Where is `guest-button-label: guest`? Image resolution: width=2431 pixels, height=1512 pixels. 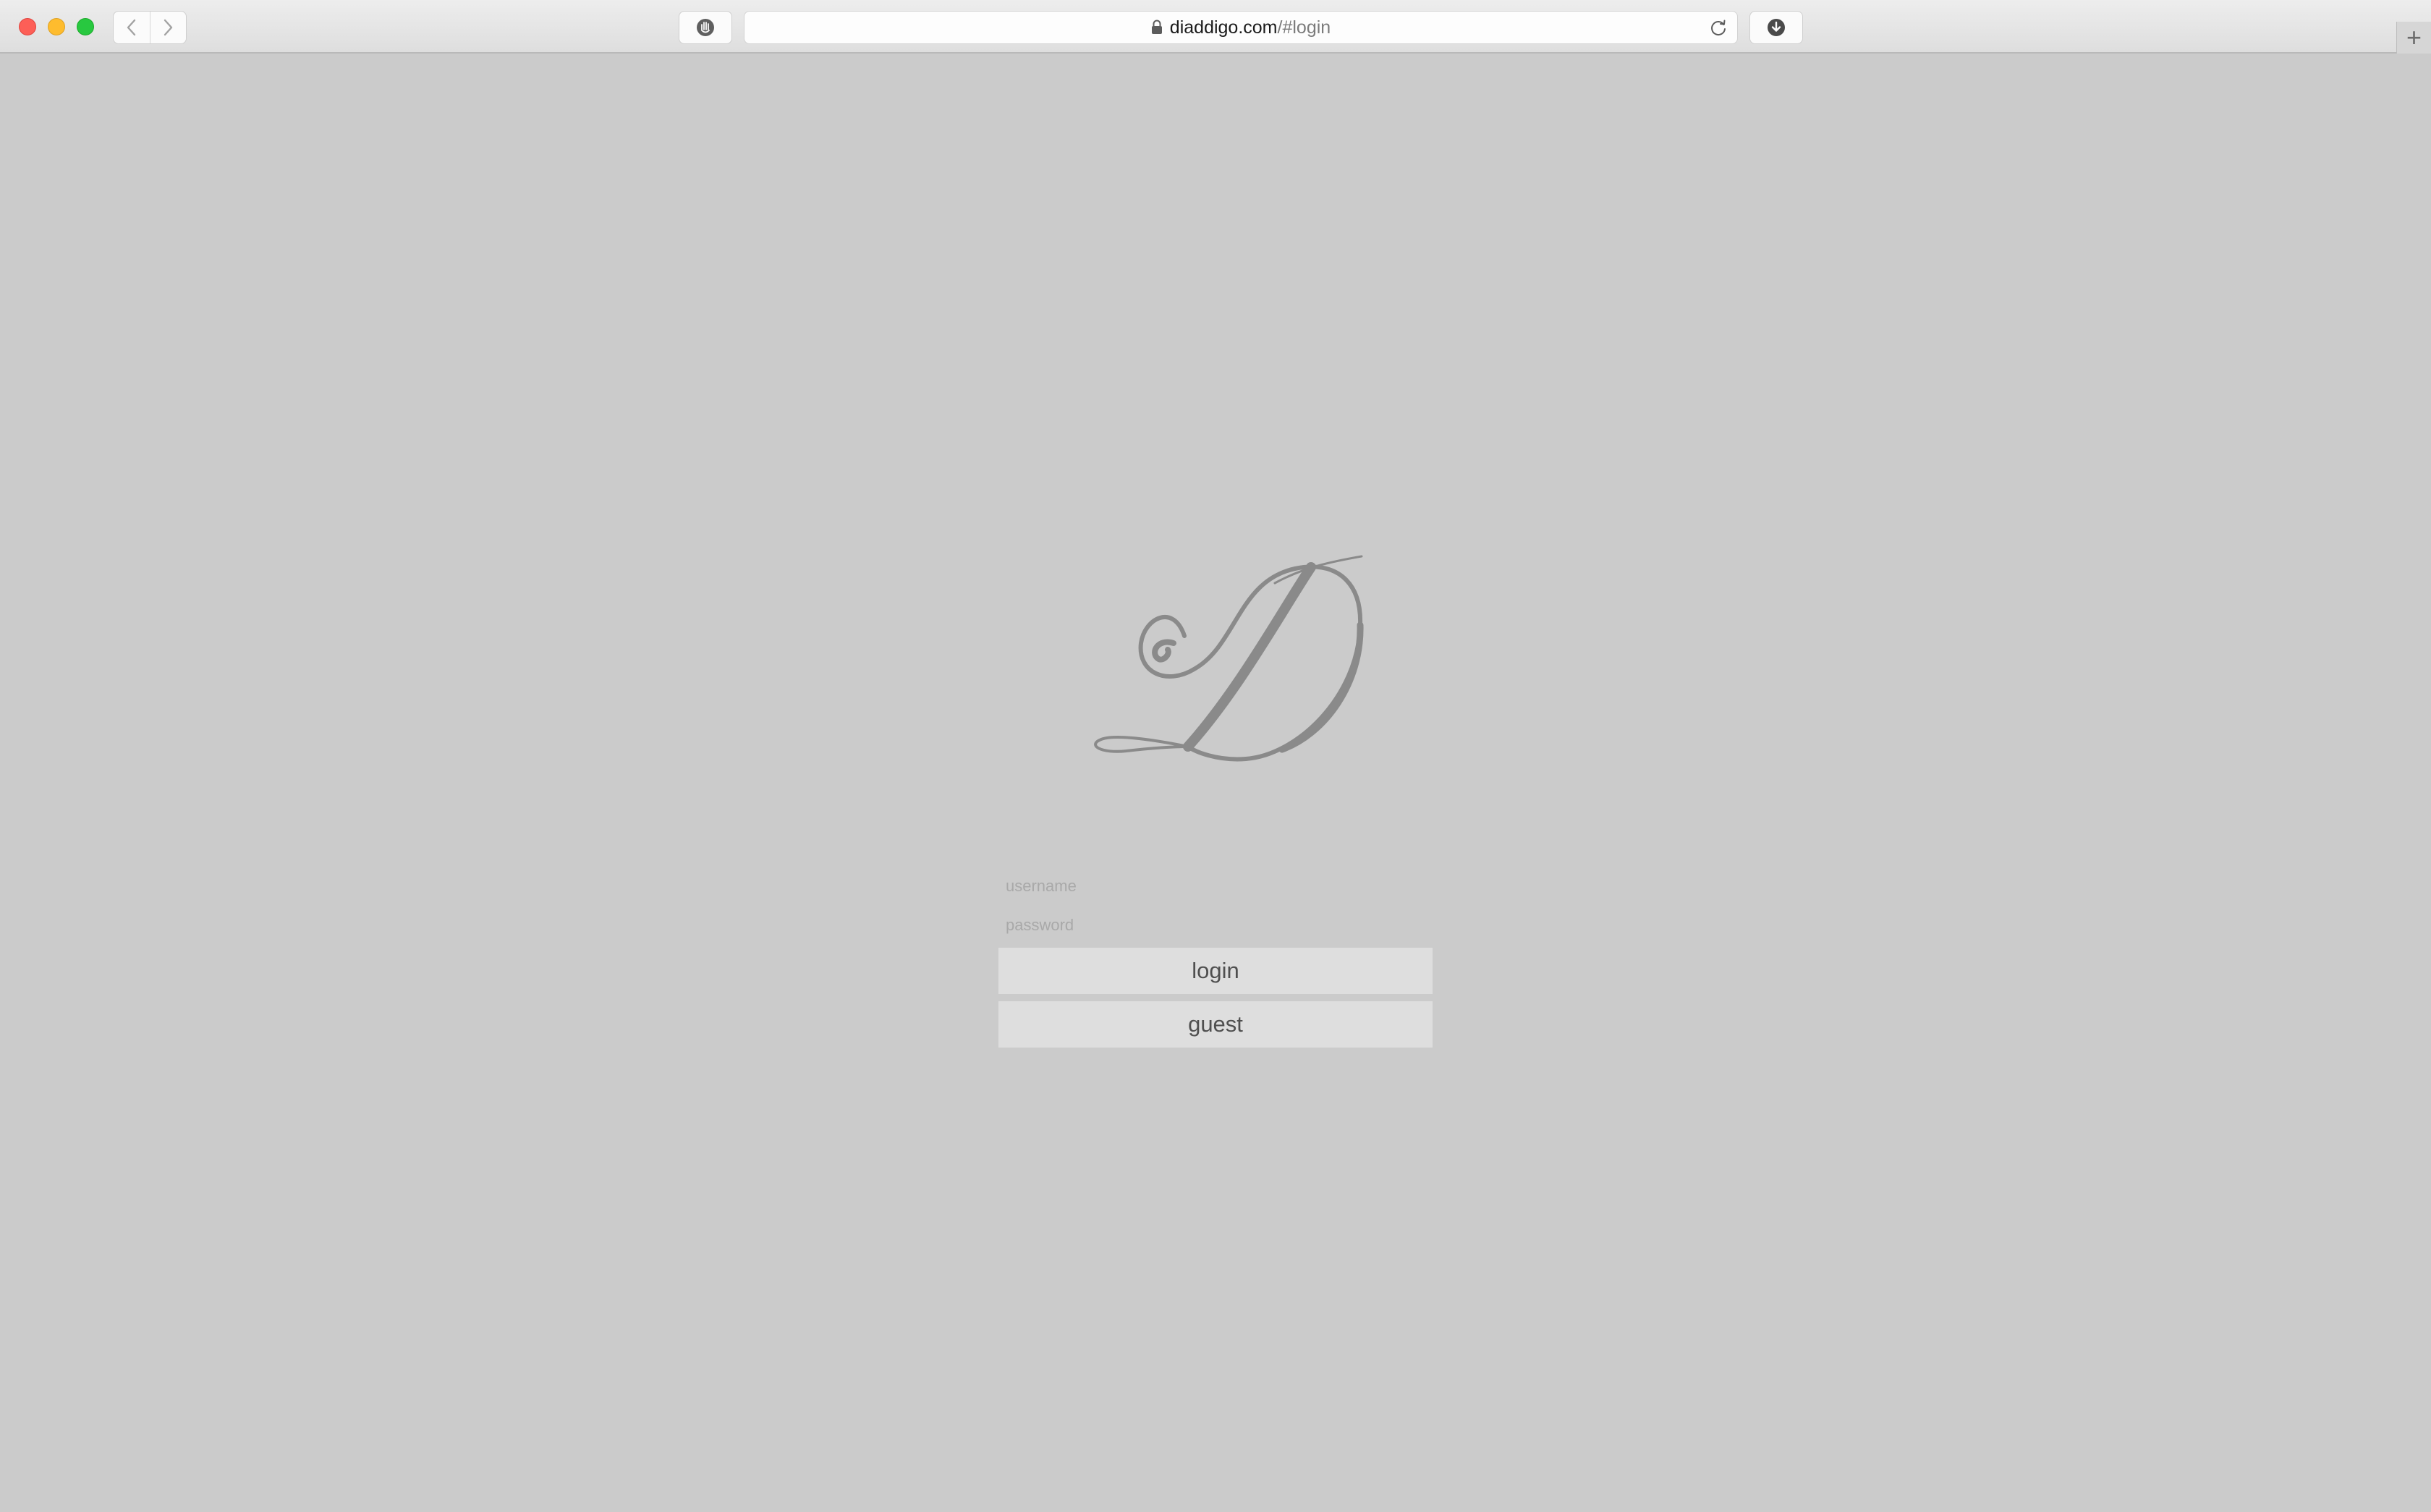
guest-button-label: guest is located at coordinates (1215, 1024).